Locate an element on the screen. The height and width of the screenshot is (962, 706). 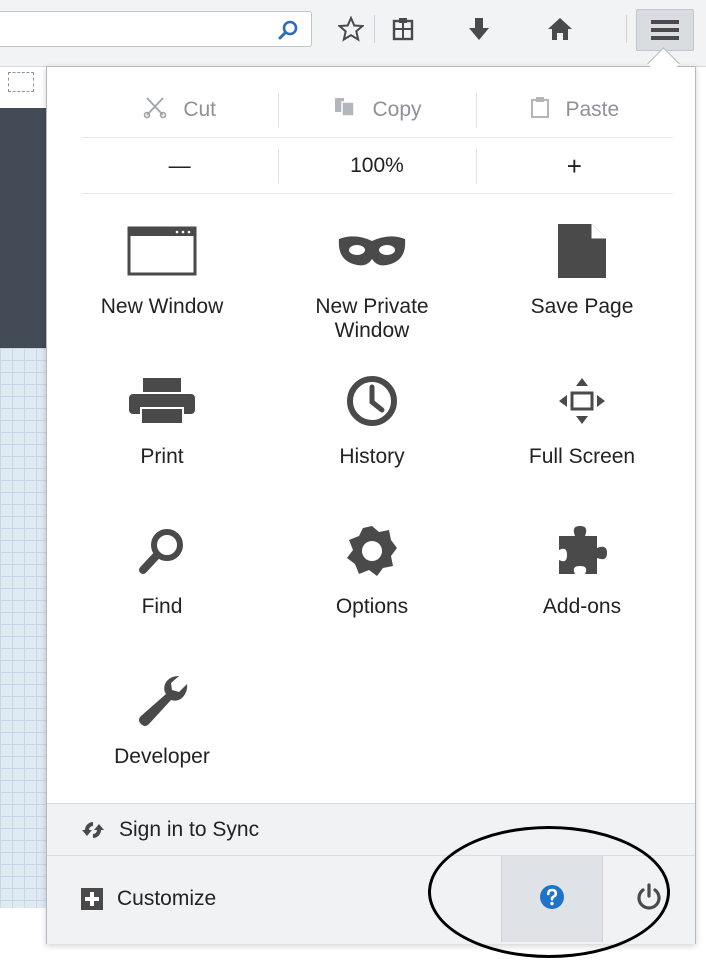
add-ons-button: Add-ons is located at coordinates (582, 580).